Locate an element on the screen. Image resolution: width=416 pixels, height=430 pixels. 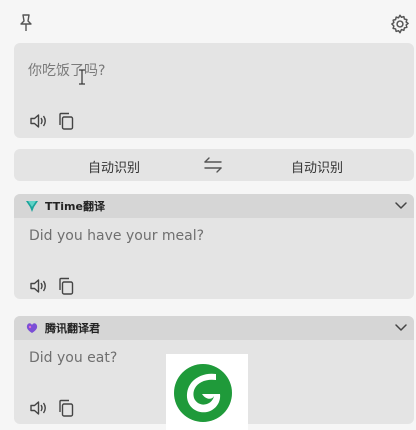
source-language-select: 自动识别 is located at coordinates (114, 166).